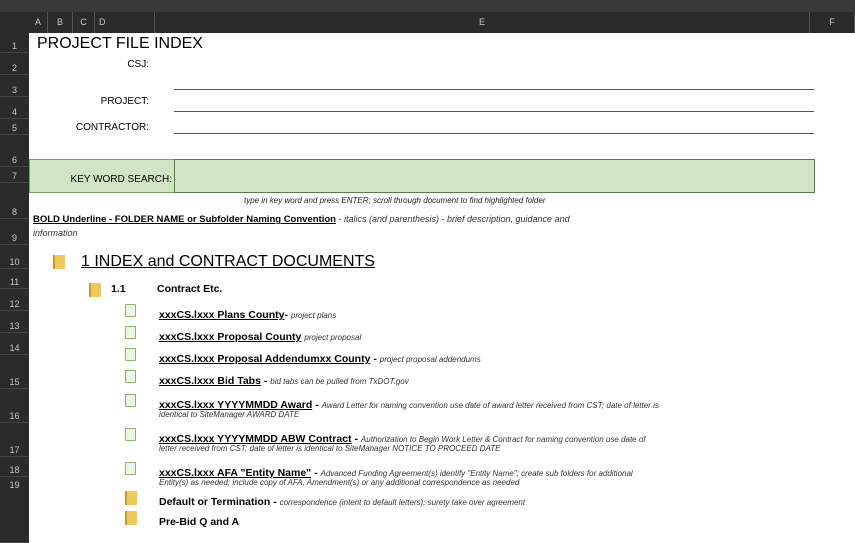  I want to click on item-name: xxxCS.lxxx Bid Tabs, so click(210, 381).